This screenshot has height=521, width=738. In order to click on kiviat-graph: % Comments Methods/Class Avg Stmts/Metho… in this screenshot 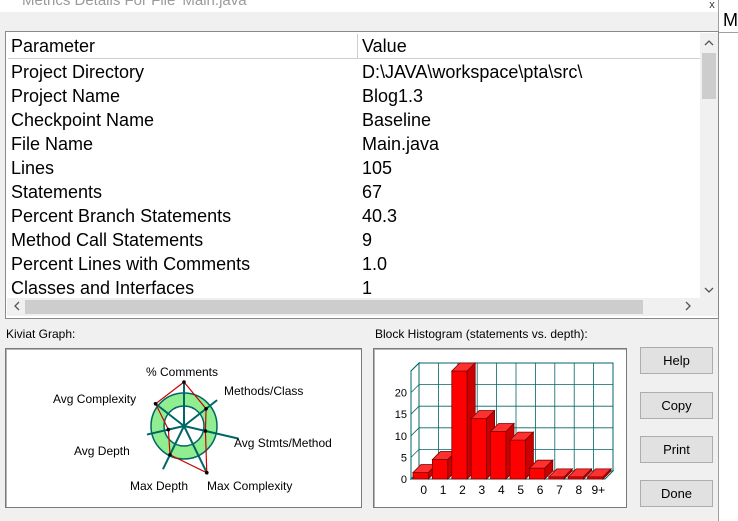, I will do `click(183, 428)`.